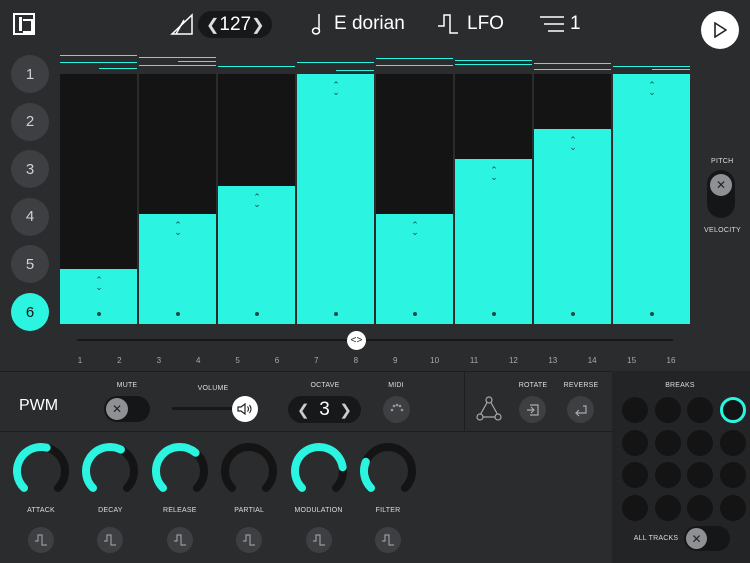  I want to click on pattern-selector: 1, so click(560, 24).